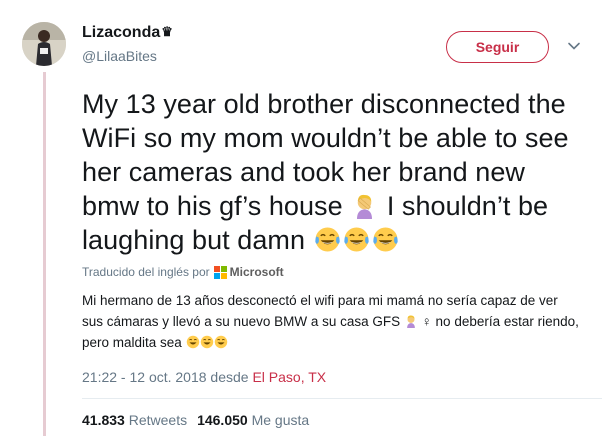 The image size is (613, 436). What do you see at coordinates (325, 138) in the screenshot?
I see `tweet-line: WiFi so my mom wouldn’t be able to see` at bounding box center [325, 138].